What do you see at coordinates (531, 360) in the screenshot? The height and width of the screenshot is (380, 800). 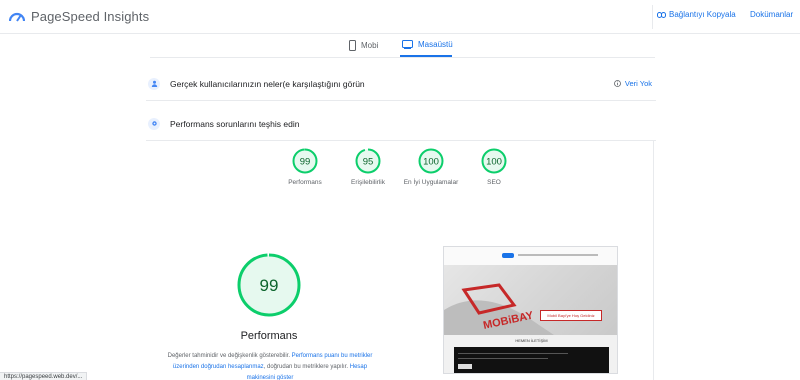 I see `thumb-dark-block` at bounding box center [531, 360].